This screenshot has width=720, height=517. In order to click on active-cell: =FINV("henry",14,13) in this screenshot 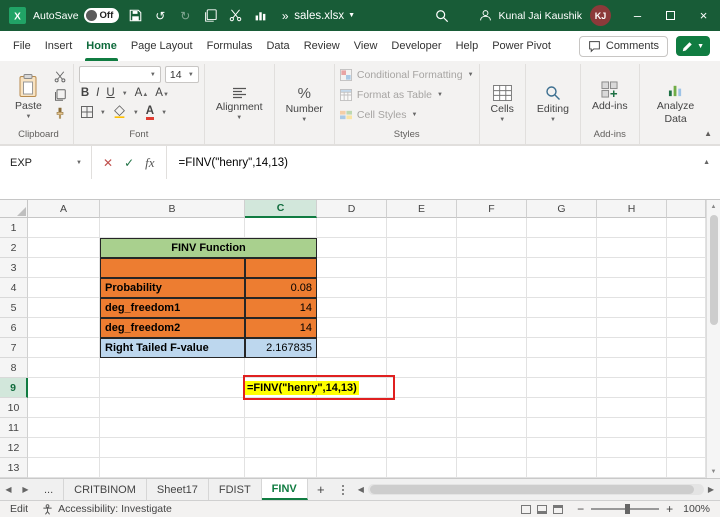, I will do `click(319, 387)`.